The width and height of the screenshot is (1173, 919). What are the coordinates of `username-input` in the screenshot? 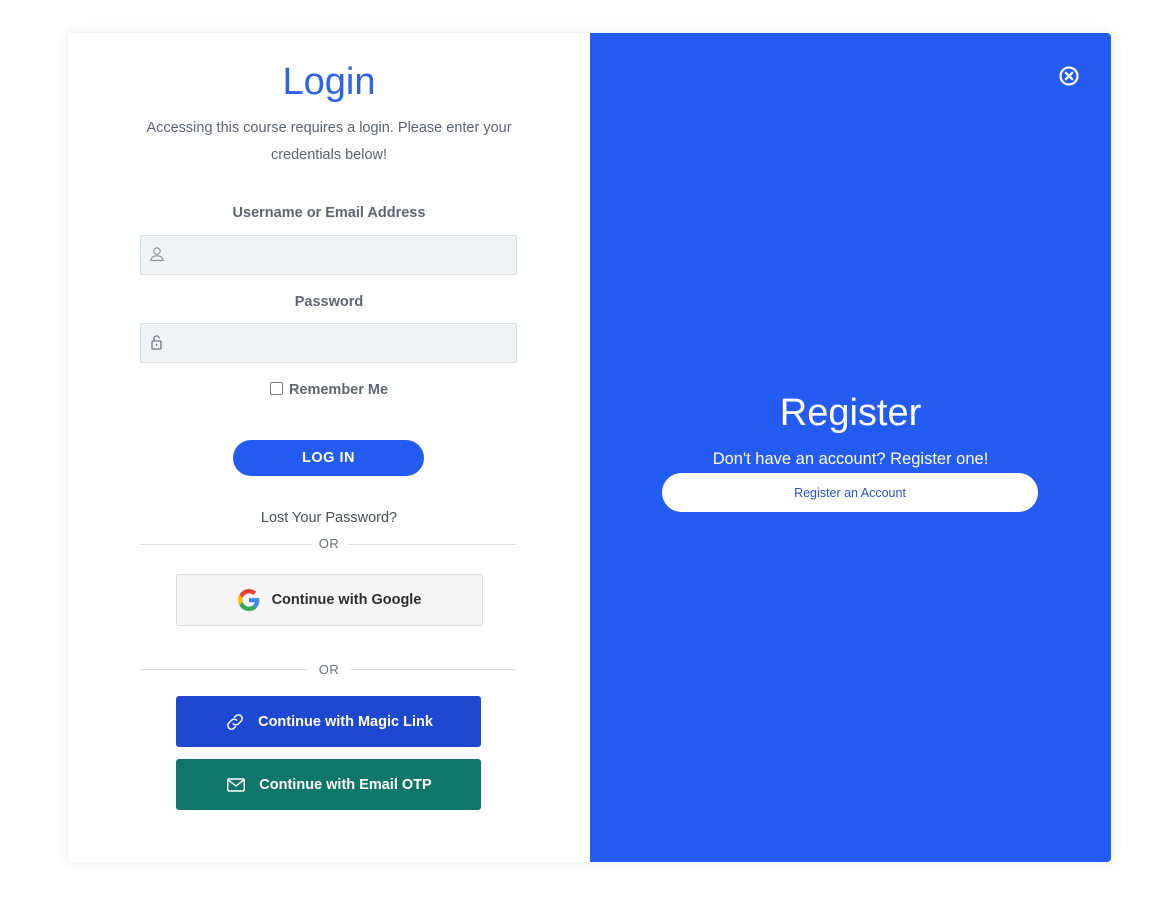 It's located at (340, 256).